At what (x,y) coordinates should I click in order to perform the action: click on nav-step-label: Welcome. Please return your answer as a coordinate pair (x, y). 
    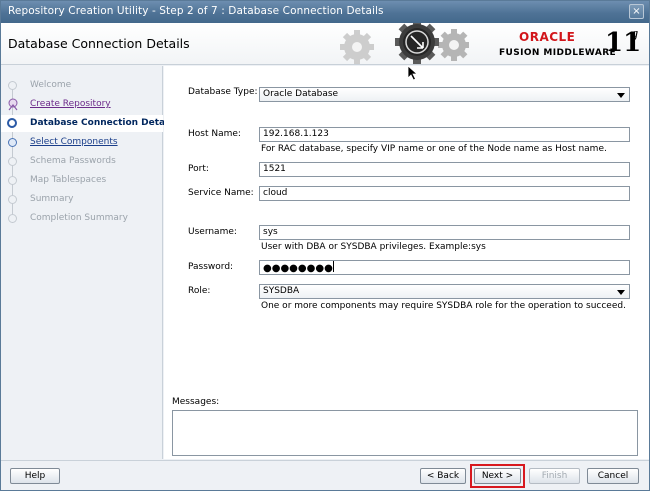
    Looking at the image, I should click on (51, 85).